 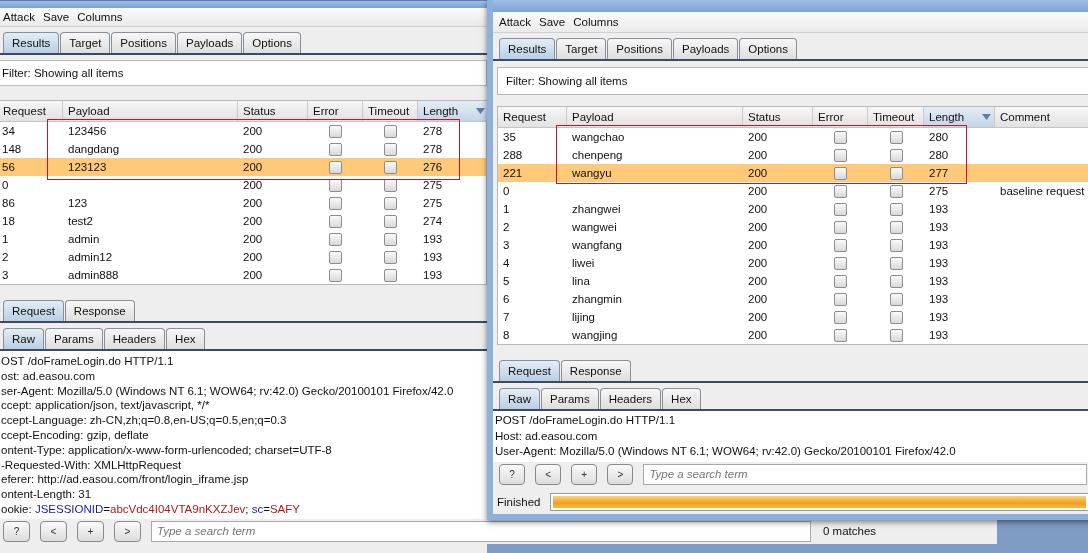 I want to click on table-row: 0 200 275, so click(x=243, y=185).